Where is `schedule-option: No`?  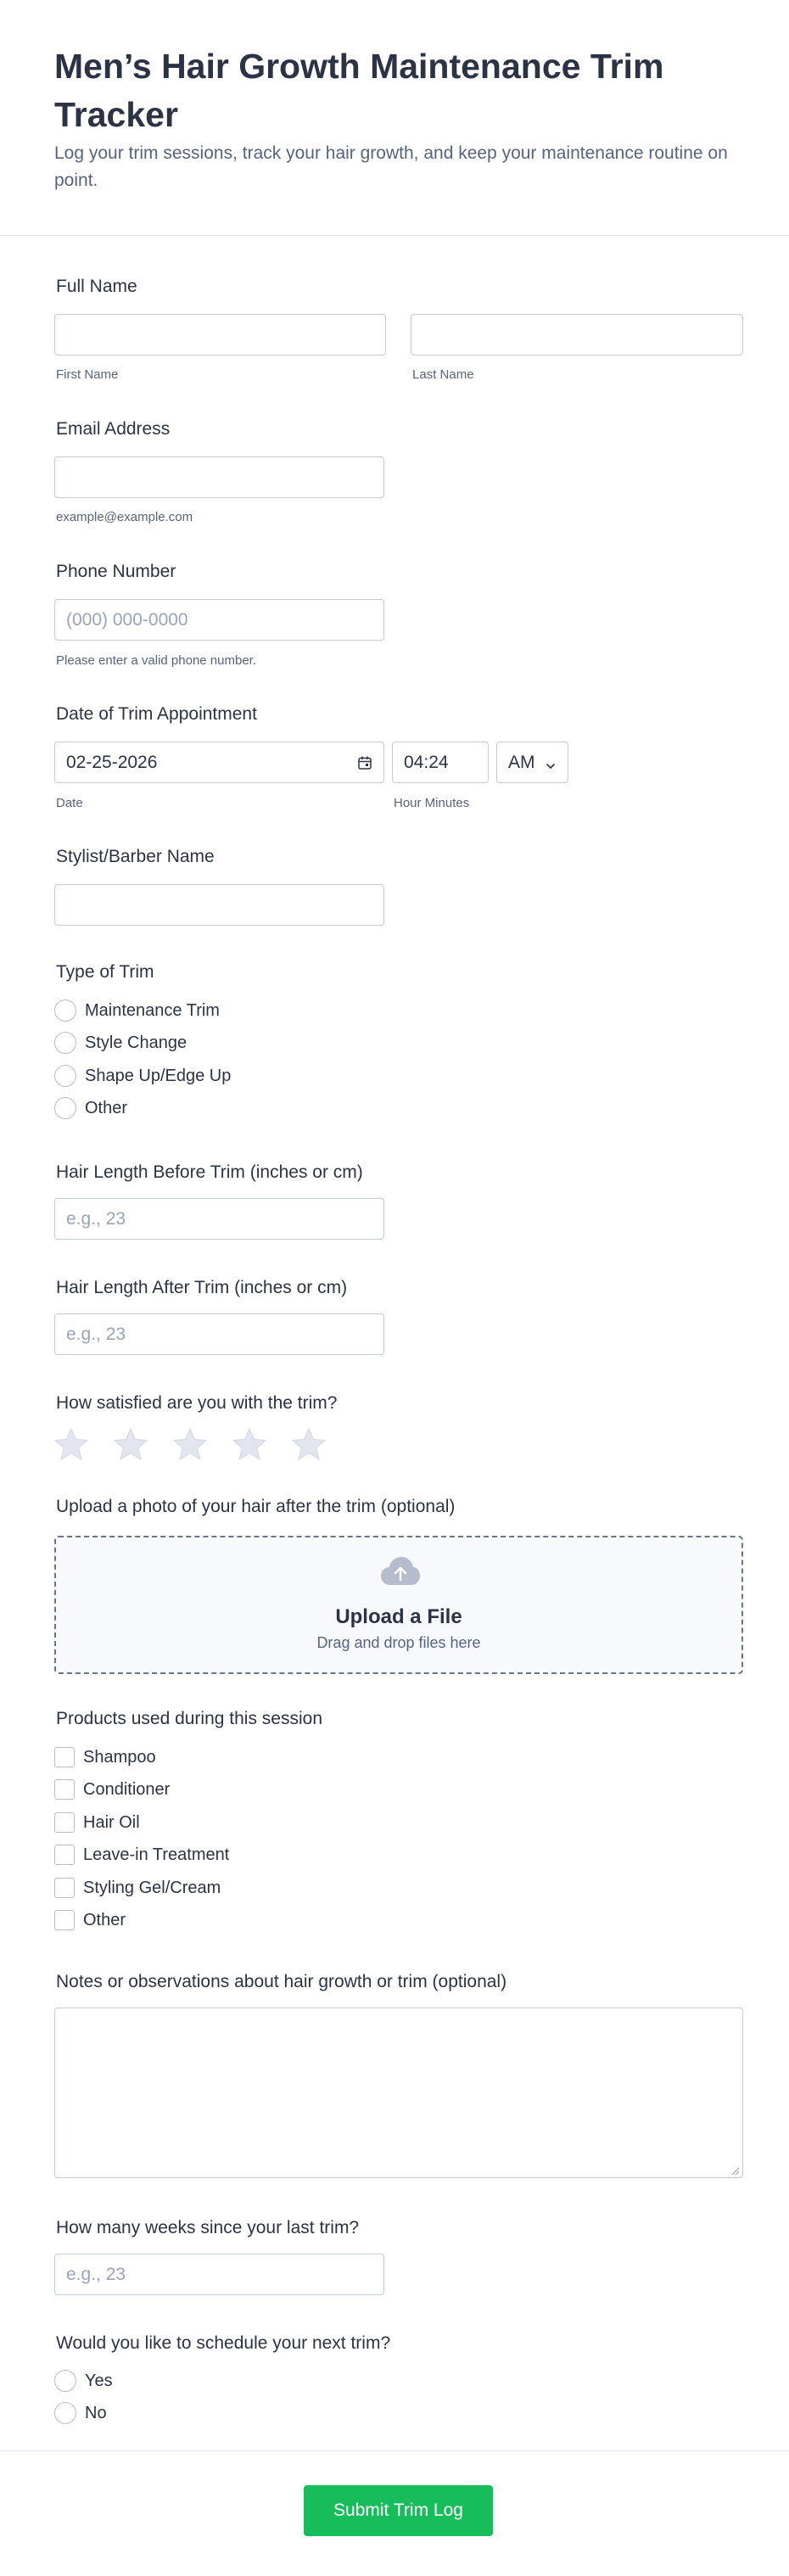 schedule-option: No is located at coordinates (80, 2413).